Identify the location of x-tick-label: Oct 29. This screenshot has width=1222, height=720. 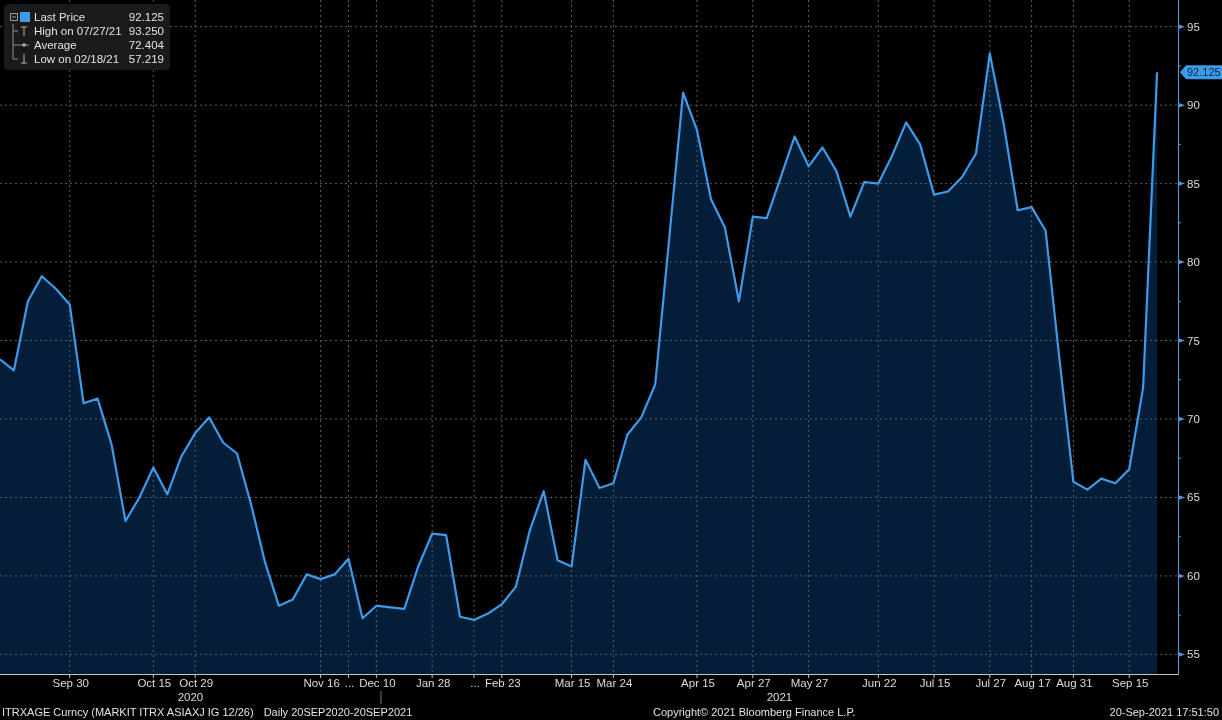
(196, 683).